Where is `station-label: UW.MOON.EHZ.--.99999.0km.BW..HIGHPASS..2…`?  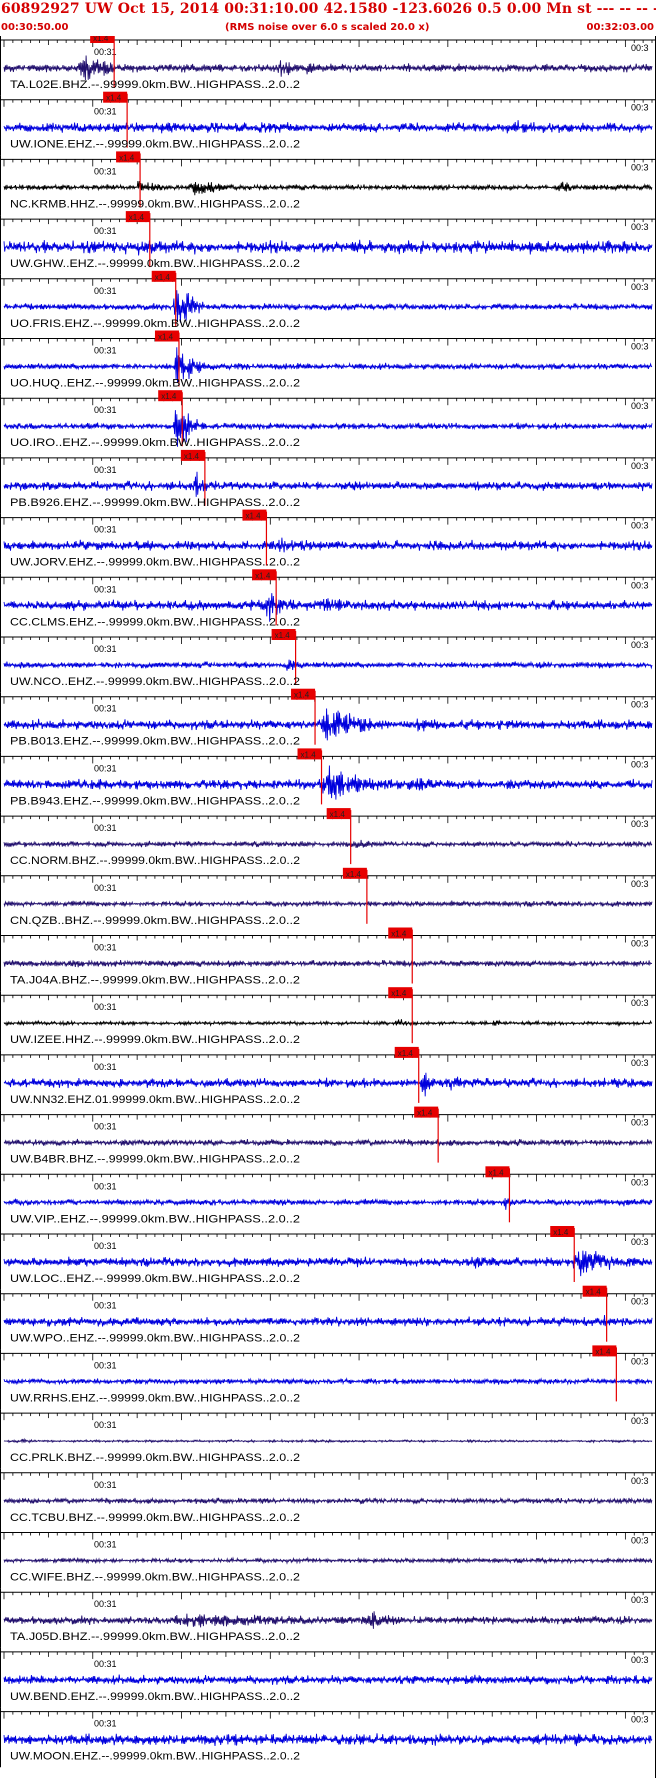 station-label: UW.MOON.EHZ.--.99999.0km.BW..HIGHPASS..2… is located at coordinates (155, 1757).